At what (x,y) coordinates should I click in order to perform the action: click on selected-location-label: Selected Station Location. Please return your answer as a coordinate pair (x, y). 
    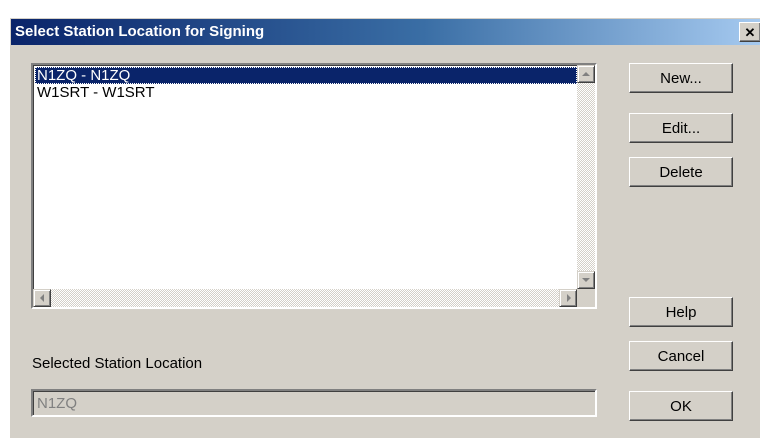
    Looking at the image, I should click on (117, 363).